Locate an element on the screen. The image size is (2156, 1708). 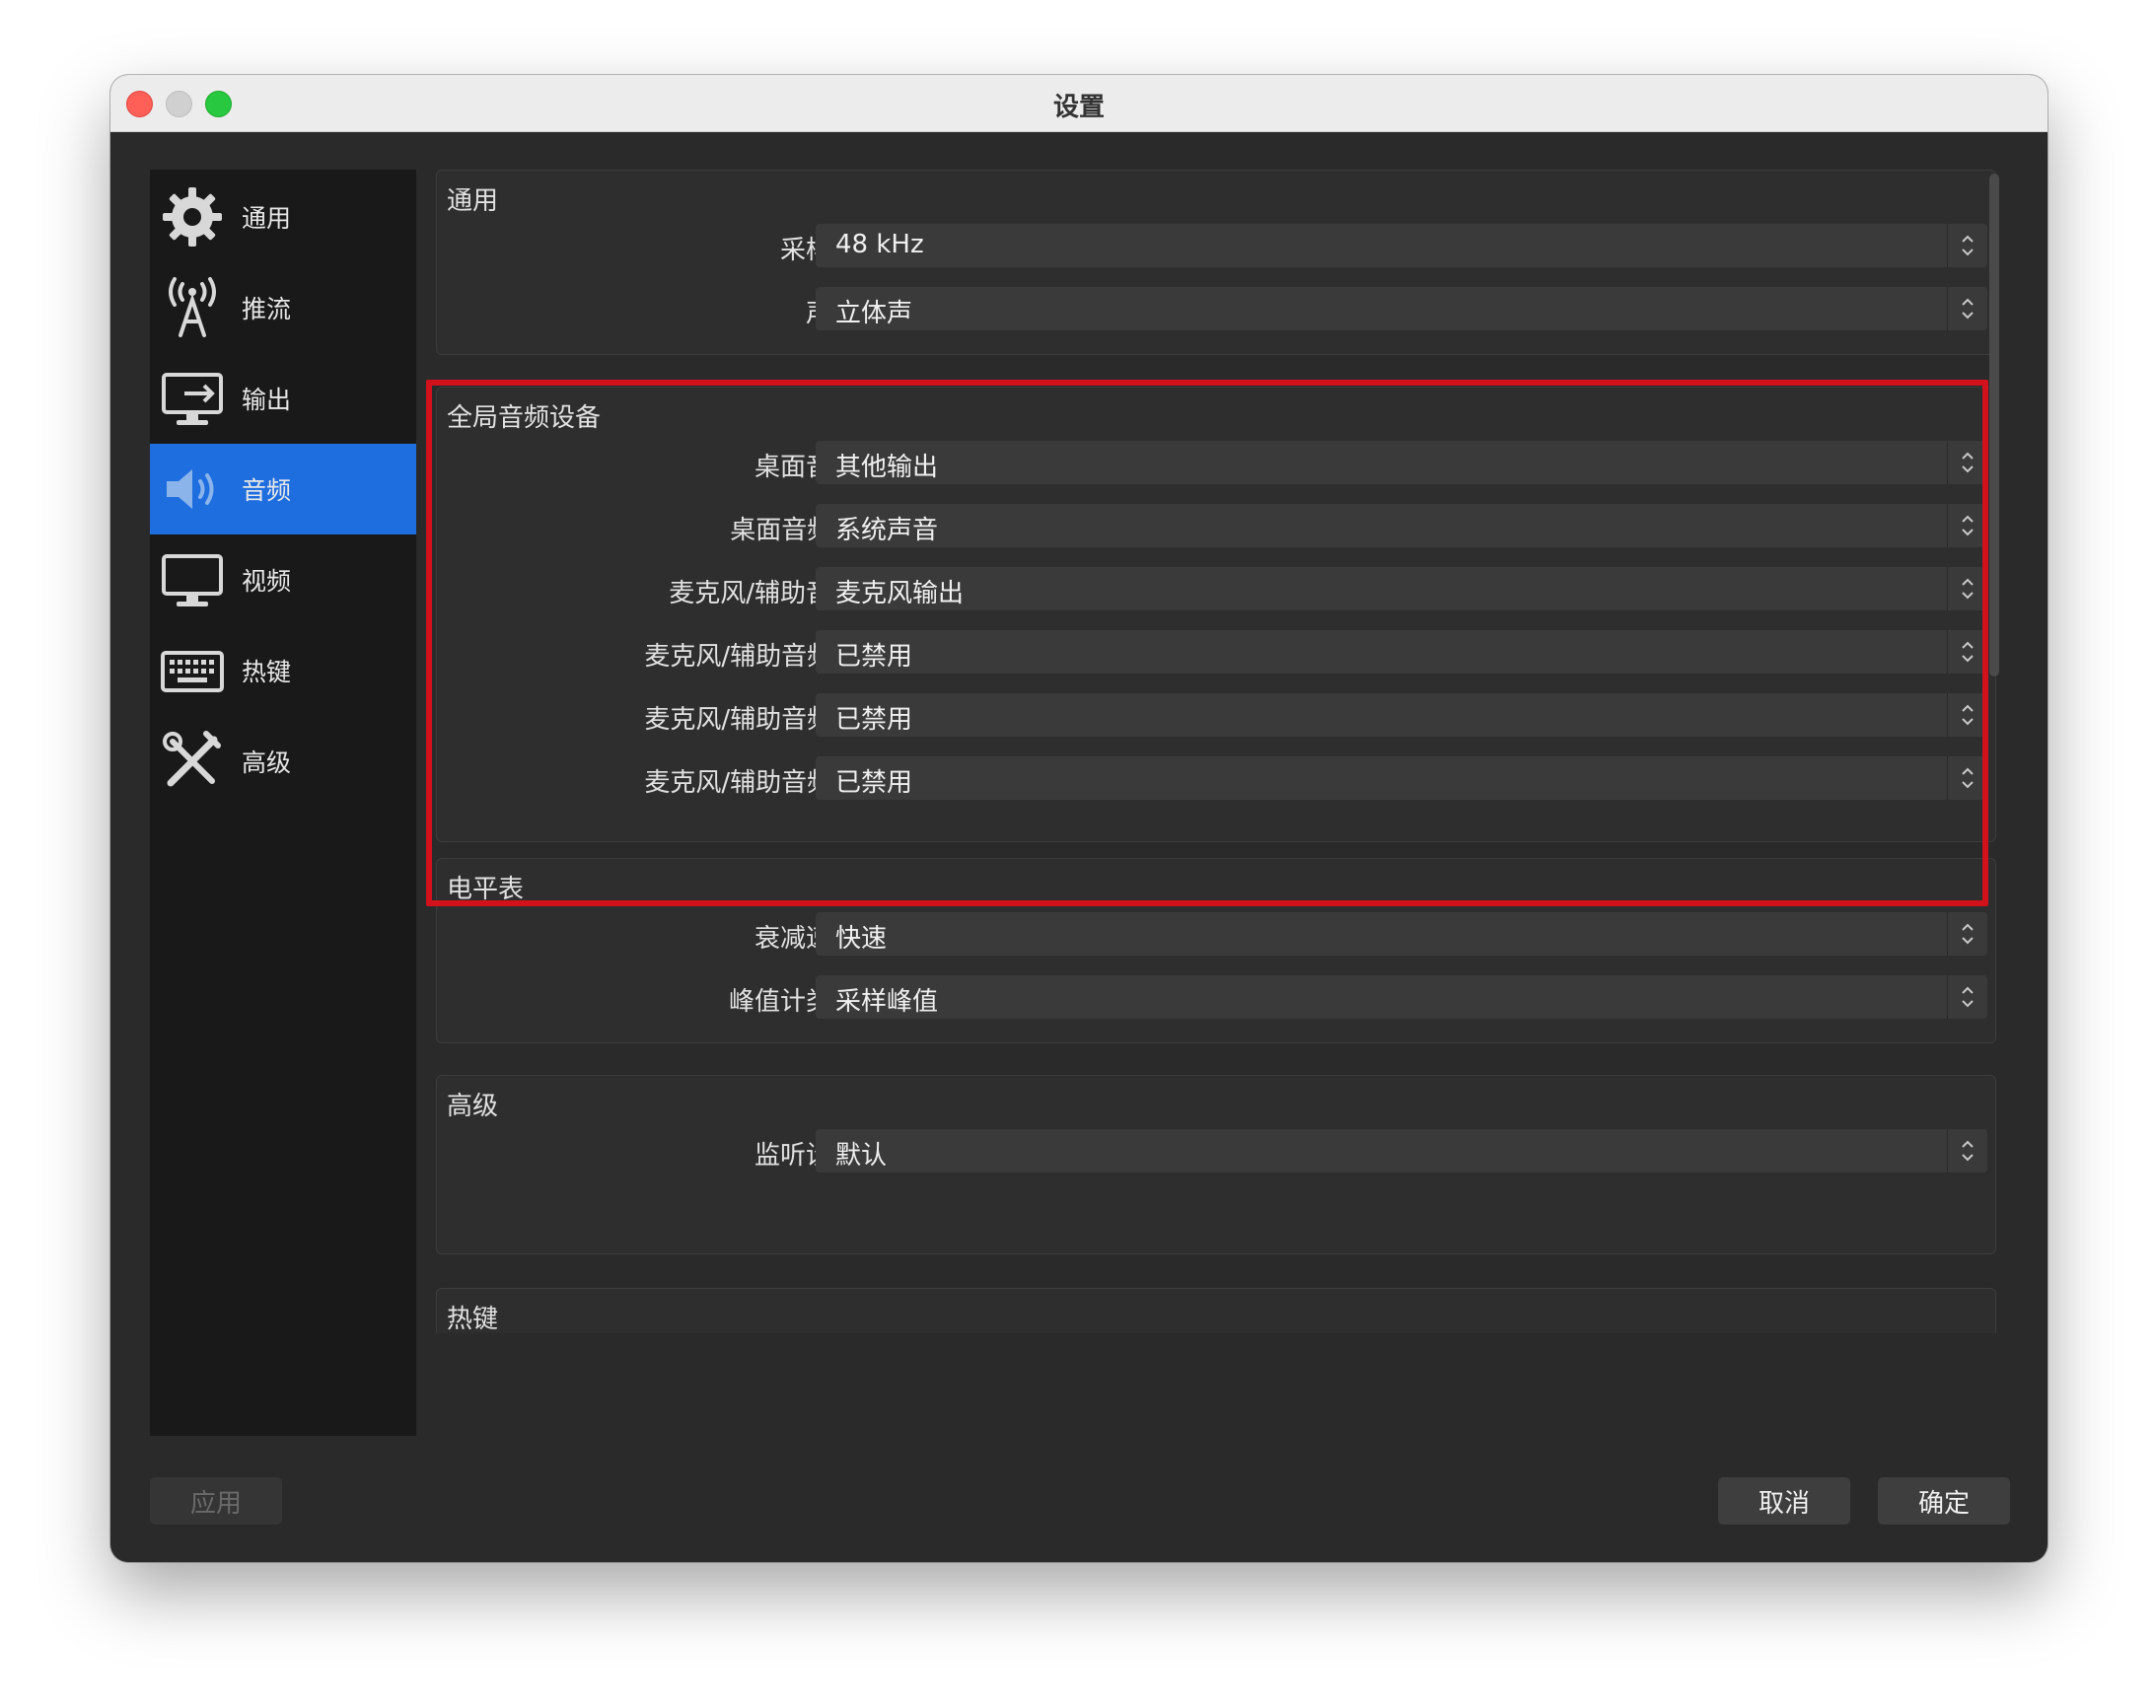
output-monitor-icon is located at coordinates (192, 398).